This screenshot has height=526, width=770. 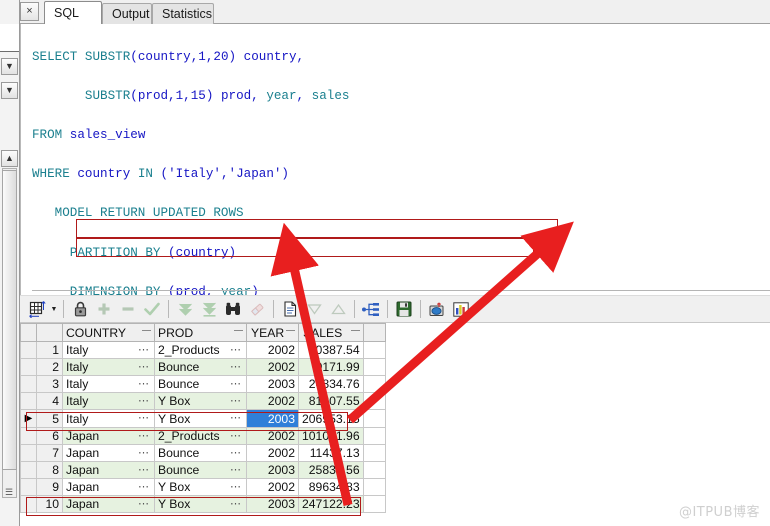 I want to click on save-icon, so click(x=404, y=309).